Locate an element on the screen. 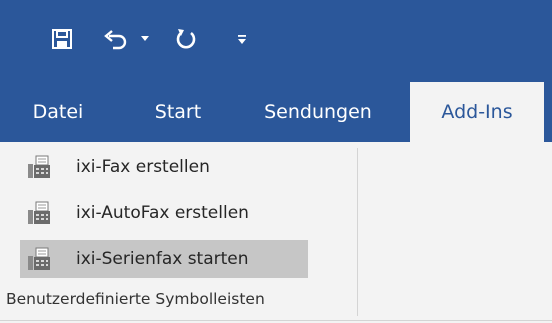 This screenshot has width=552, height=323. undo-icon is located at coordinates (115, 40).